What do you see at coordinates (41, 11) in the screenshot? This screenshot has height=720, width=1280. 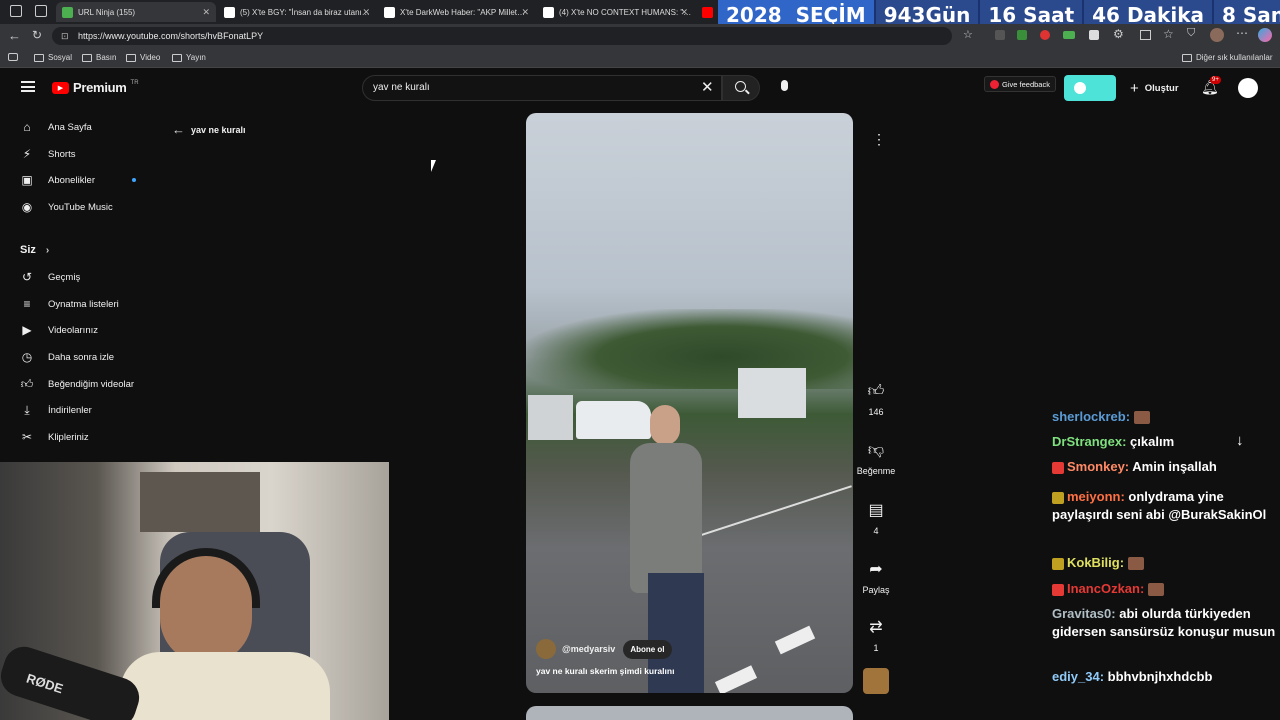 I see `tab-actions-icon` at bounding box center [41, 11].